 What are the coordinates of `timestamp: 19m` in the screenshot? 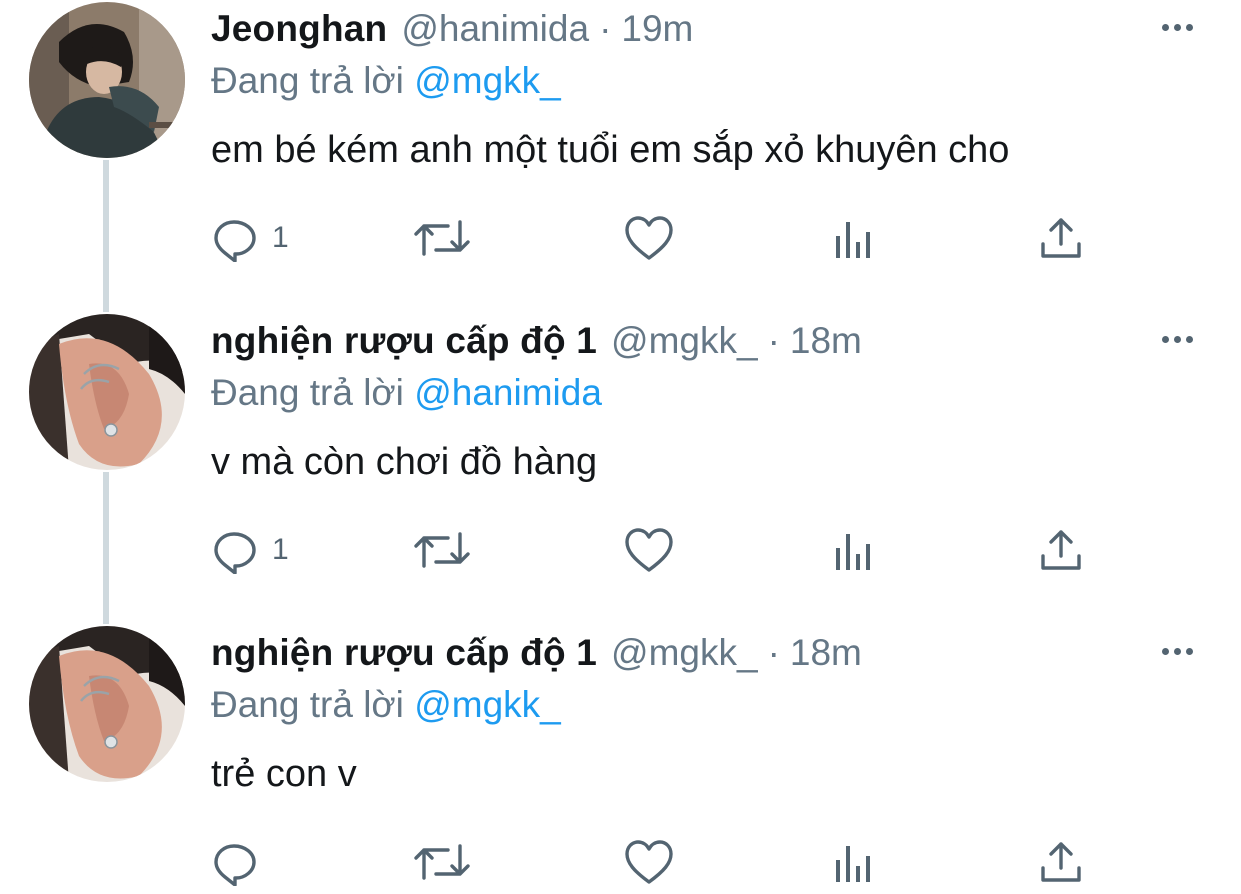 It's located at (657, 29).